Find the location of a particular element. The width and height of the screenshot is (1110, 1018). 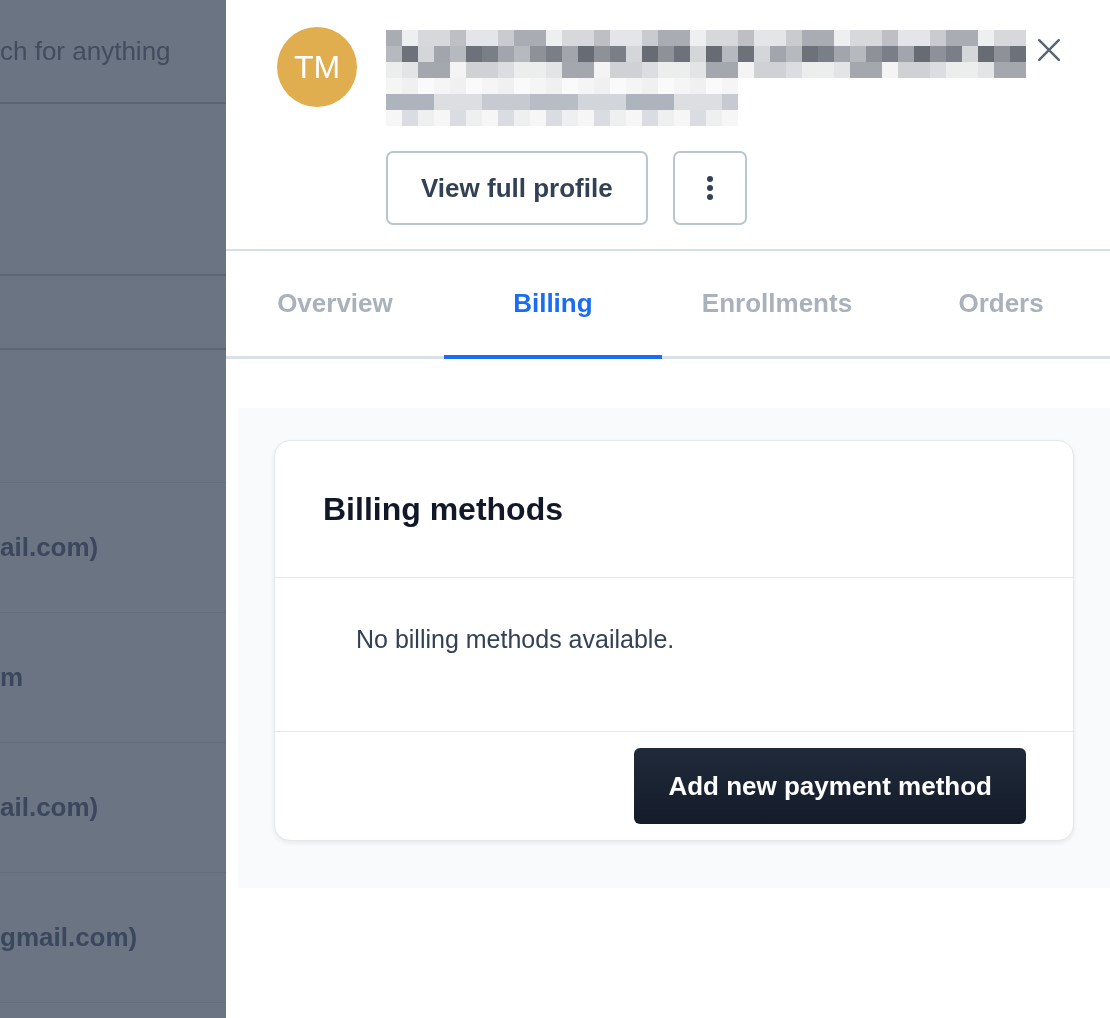

avatar: TM is located at coordinates (317, 67).